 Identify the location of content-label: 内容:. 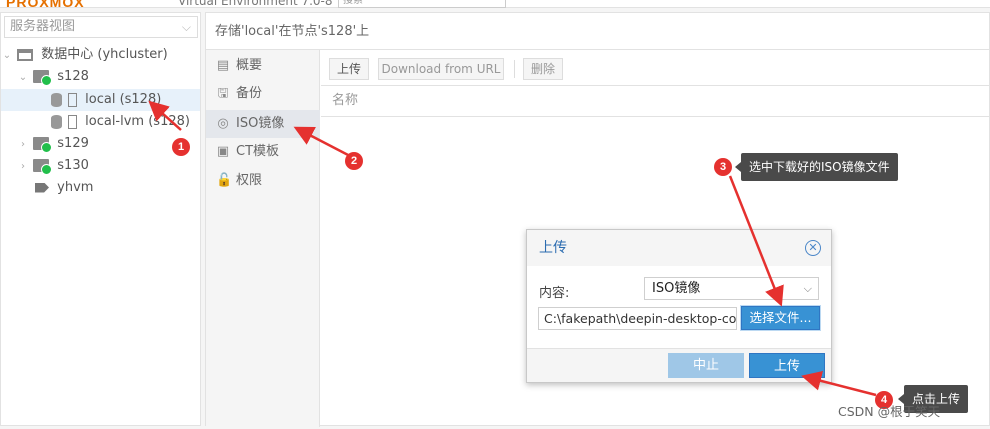
(554, 293).